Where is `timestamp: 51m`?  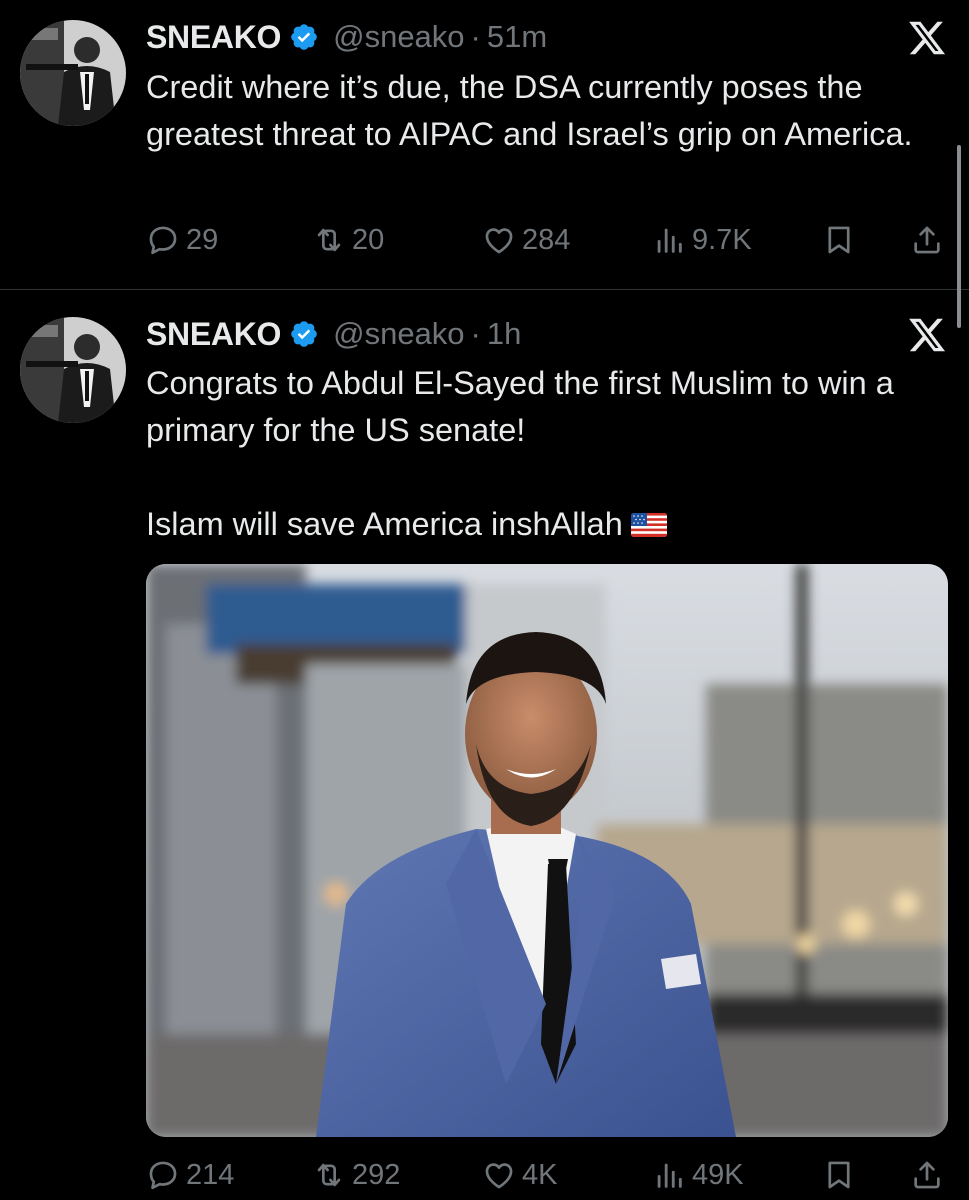 timestamp: 51m is located at coordinates (517, 37).